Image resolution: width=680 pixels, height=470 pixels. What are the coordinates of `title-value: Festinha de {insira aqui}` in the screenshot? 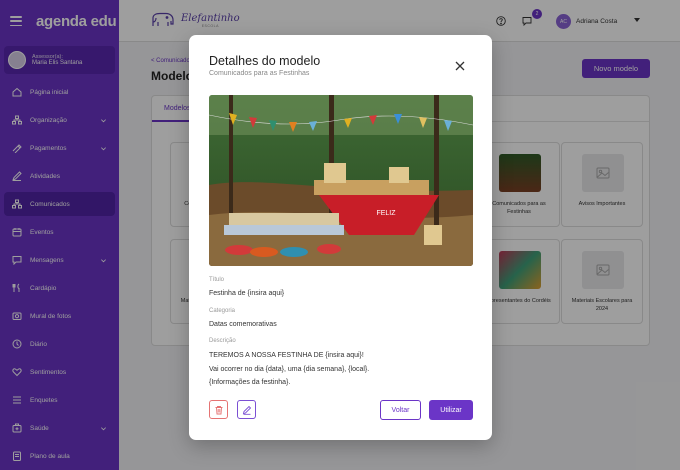 It's located at (247, 293).